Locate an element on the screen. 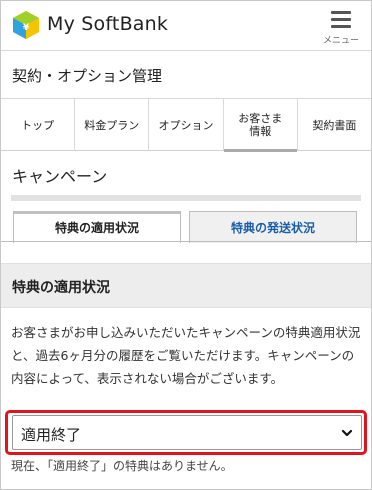 Image resolution: width=372 pixels, height=490 pixels. chevron-down-icon is located at coordinates (347, 433).